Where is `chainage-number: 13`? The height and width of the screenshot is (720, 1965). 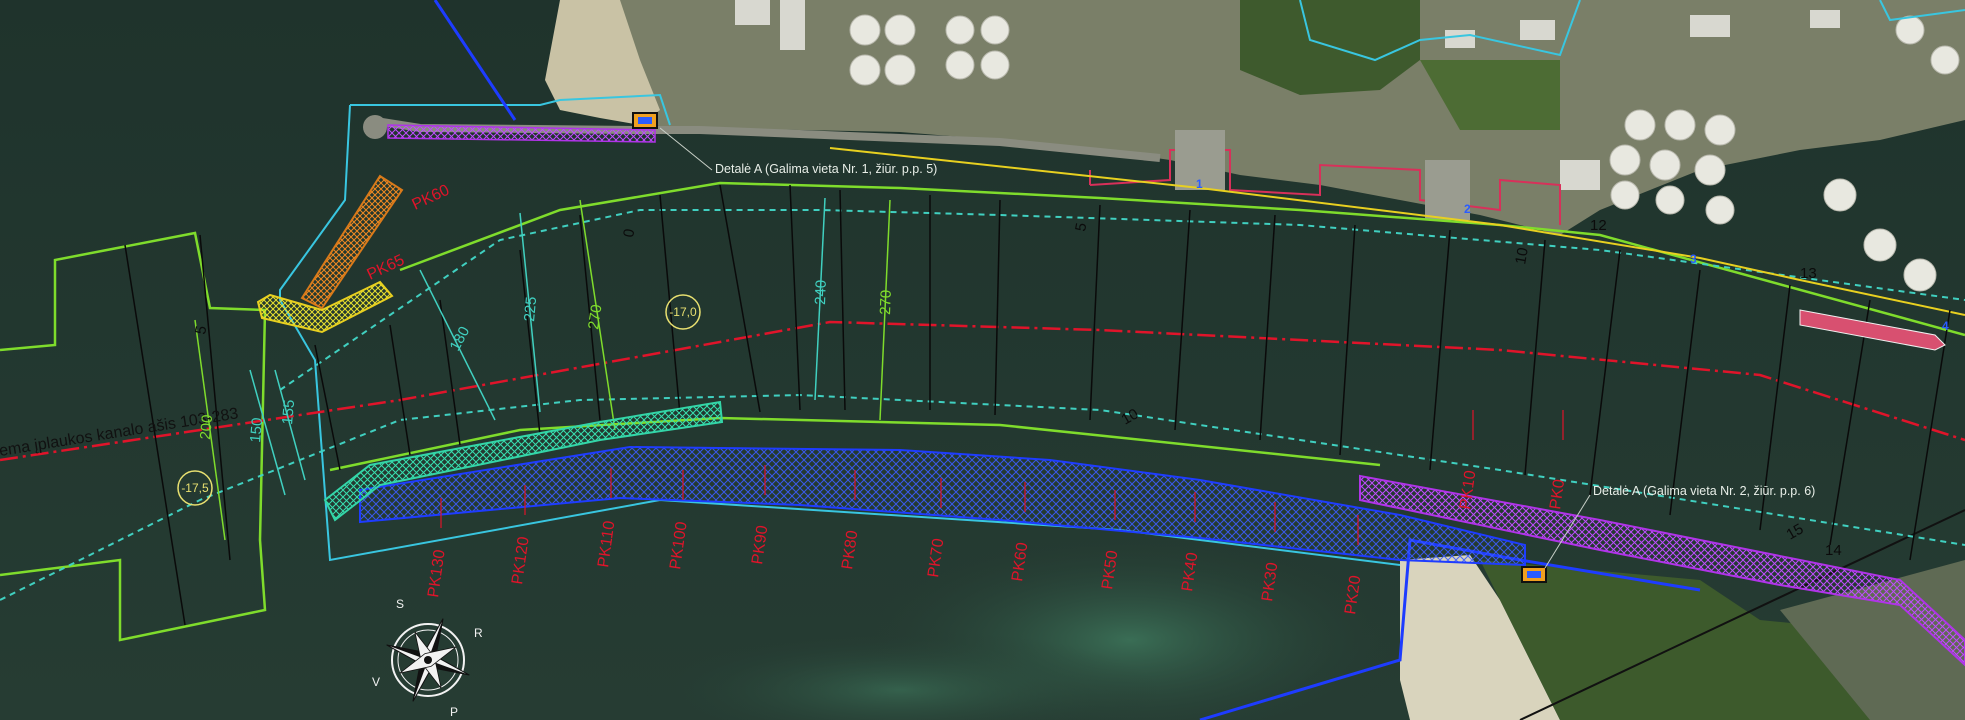
chainage-number: 13 is located at coordinates (1808, 273).